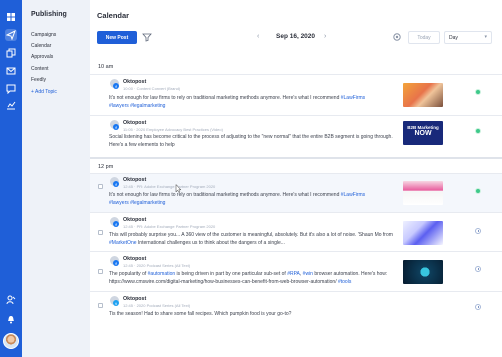 The width and height of the screenshot is (502, 357). What do you see at coordinates (49, 14) in the screenshot?
I see `sidebar-title: Publishing` at bounding box center [49, 14].